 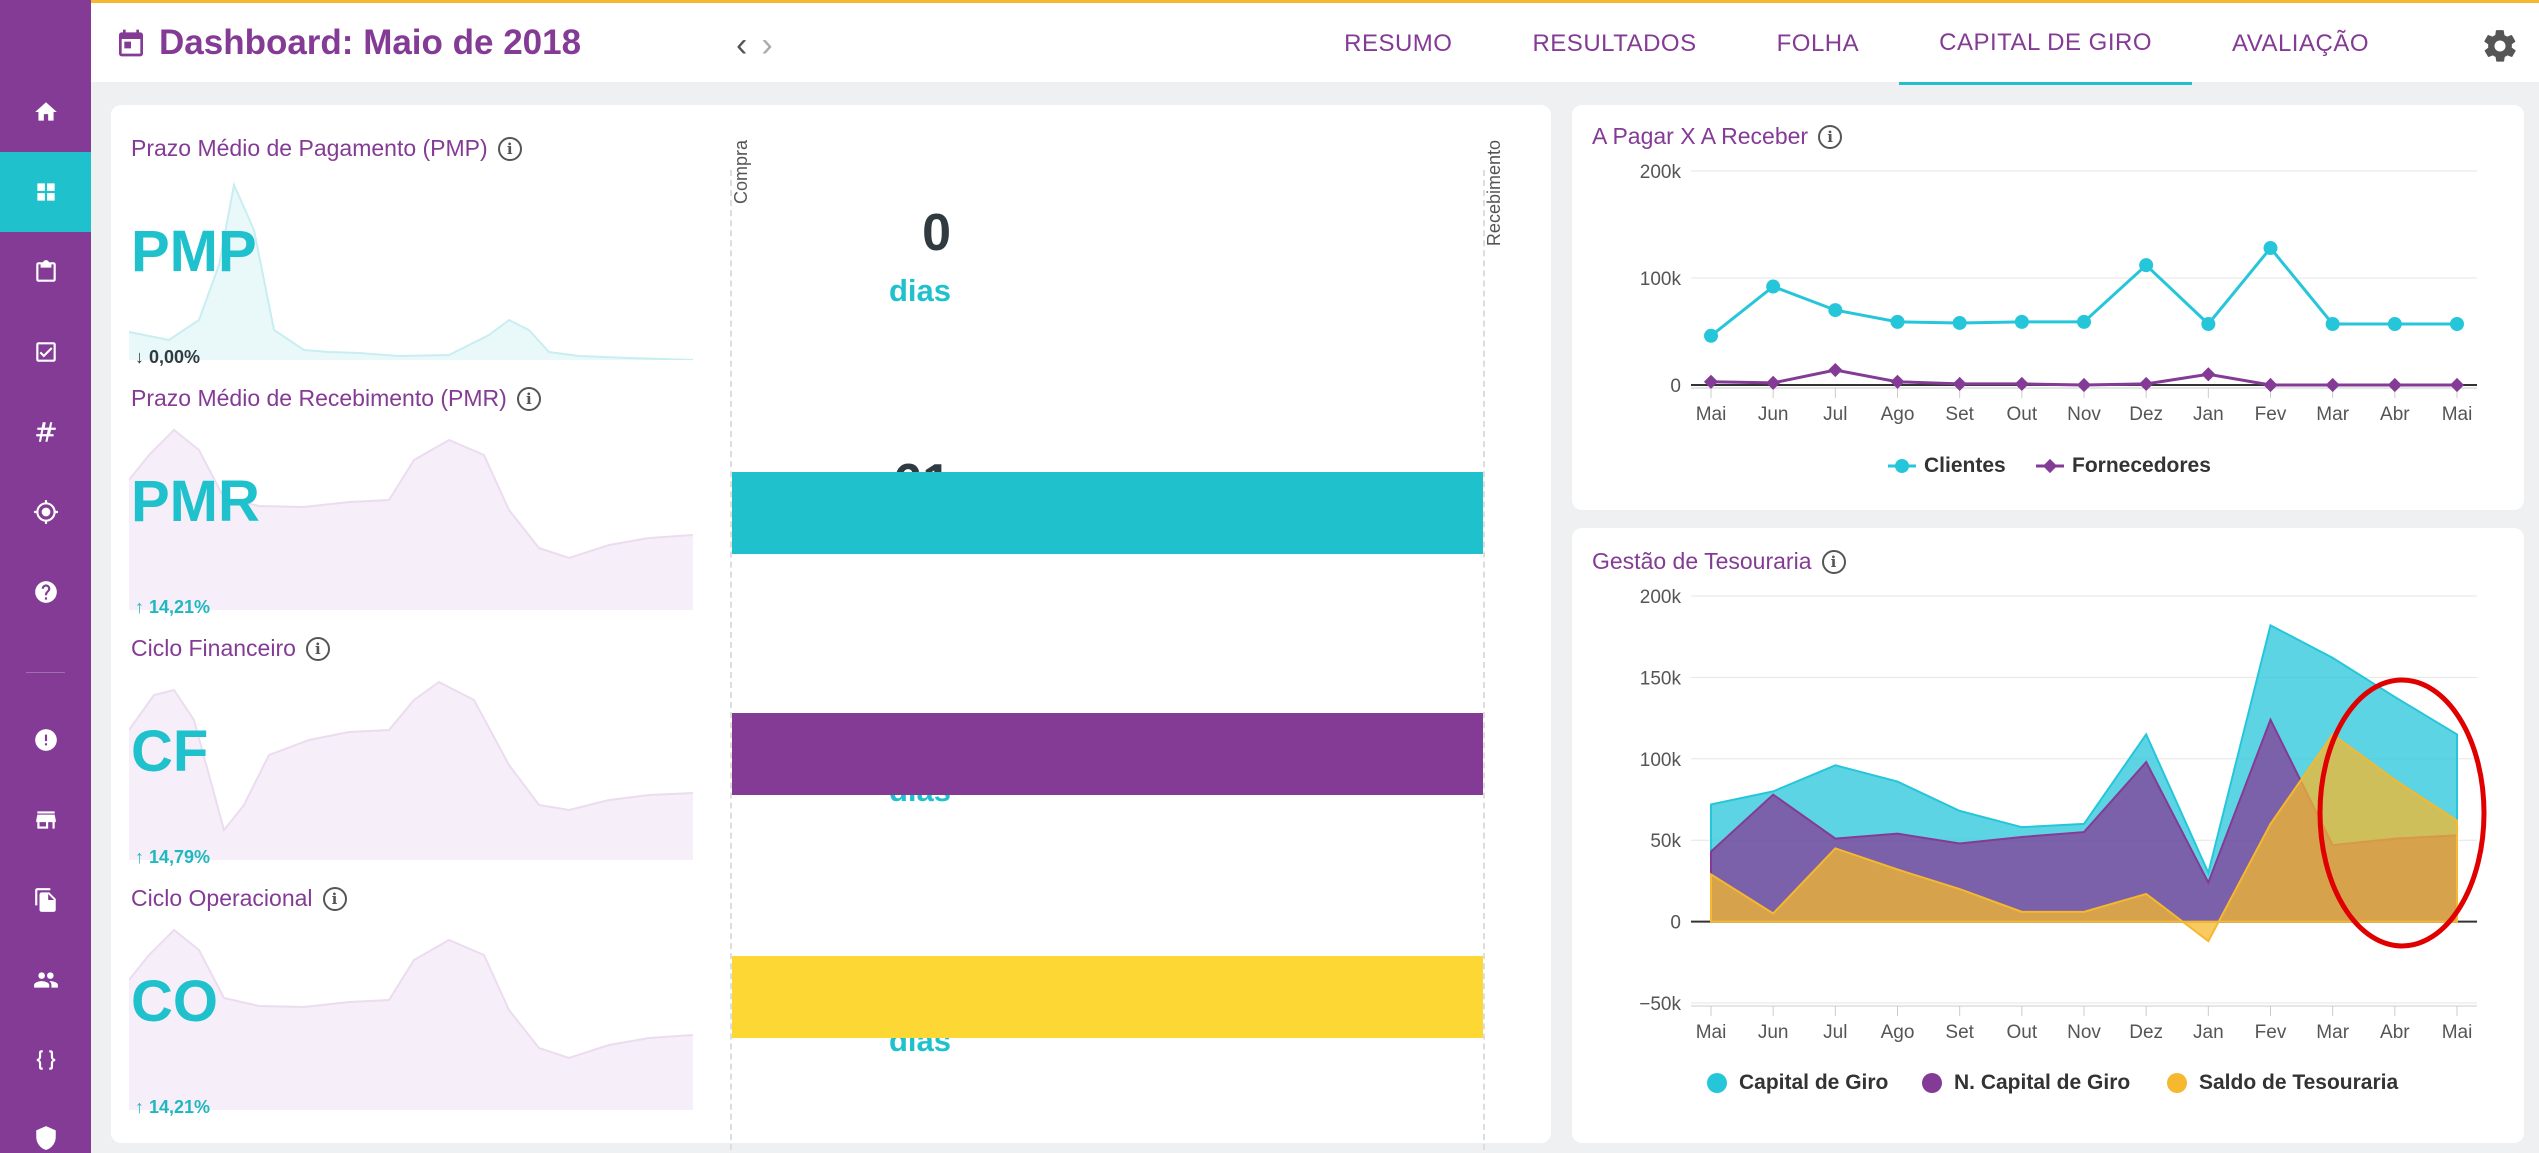 I want to click on metric-co-delta-text: 14,21%, so click(x=180, y=1107).